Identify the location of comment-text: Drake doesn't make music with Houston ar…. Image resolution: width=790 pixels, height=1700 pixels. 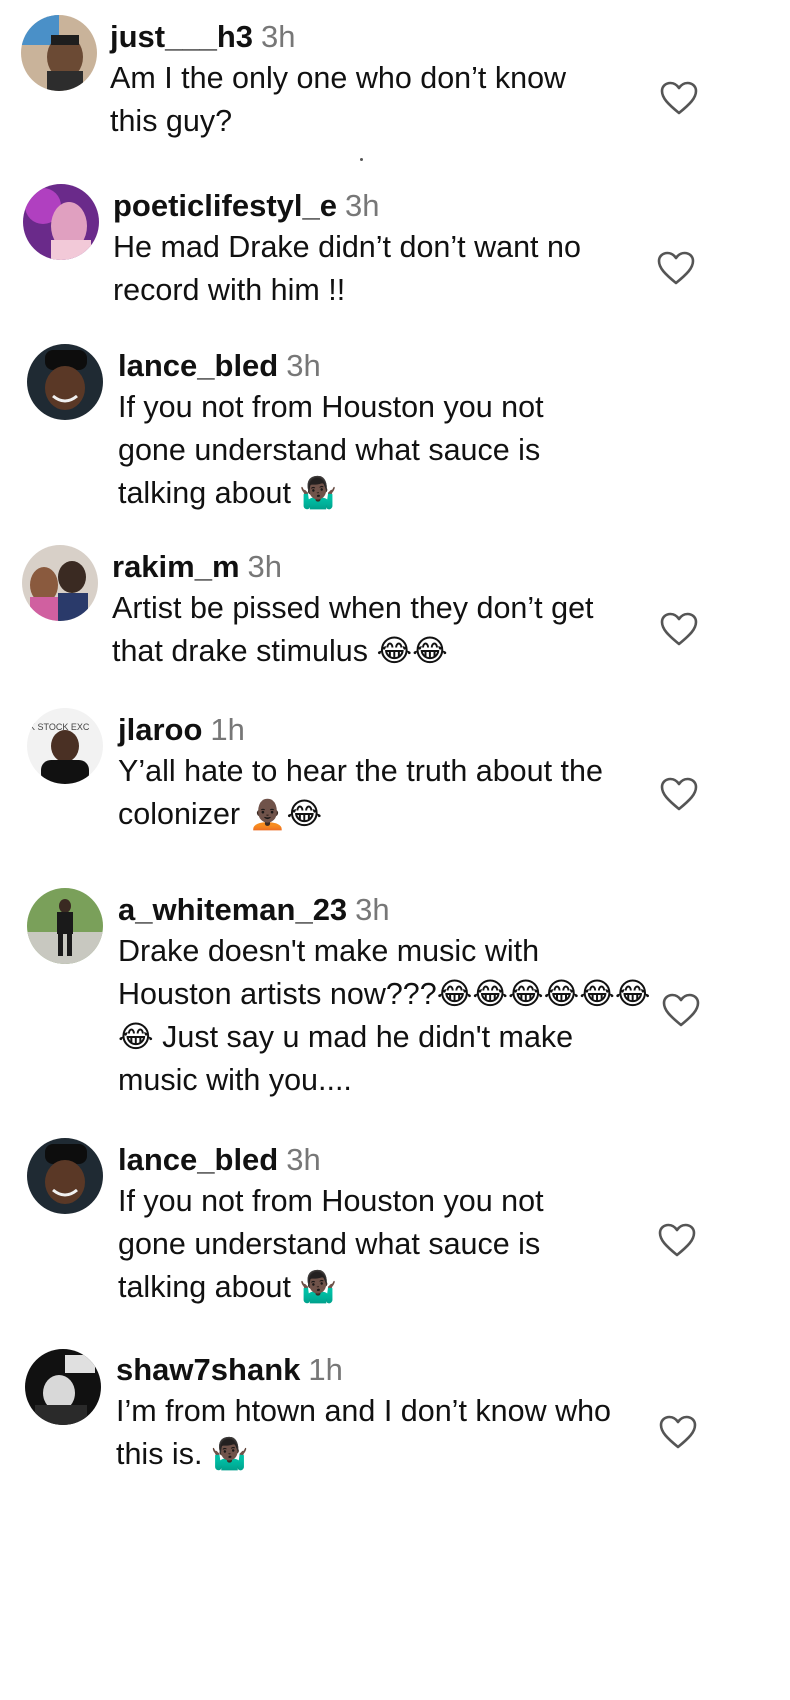
(384, 1015).